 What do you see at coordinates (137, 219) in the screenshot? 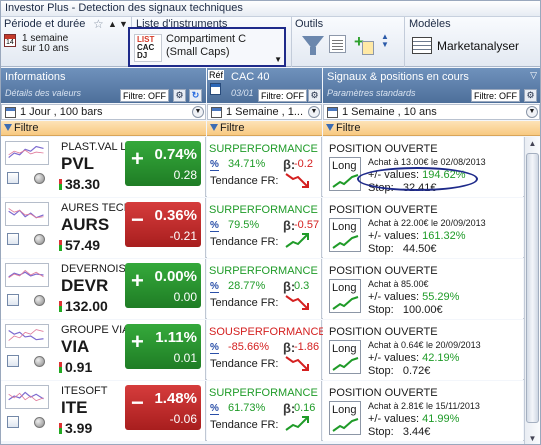
I see `minus-icon: −` at bounding box center [137, 219].